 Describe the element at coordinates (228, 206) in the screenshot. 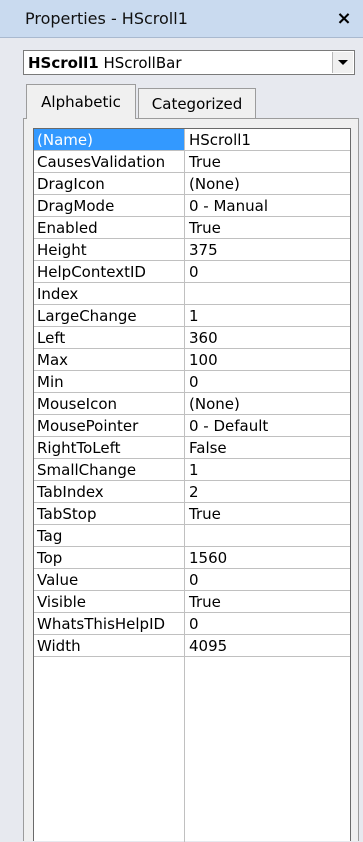

I see `property-value: 0 - Manual` at that location.